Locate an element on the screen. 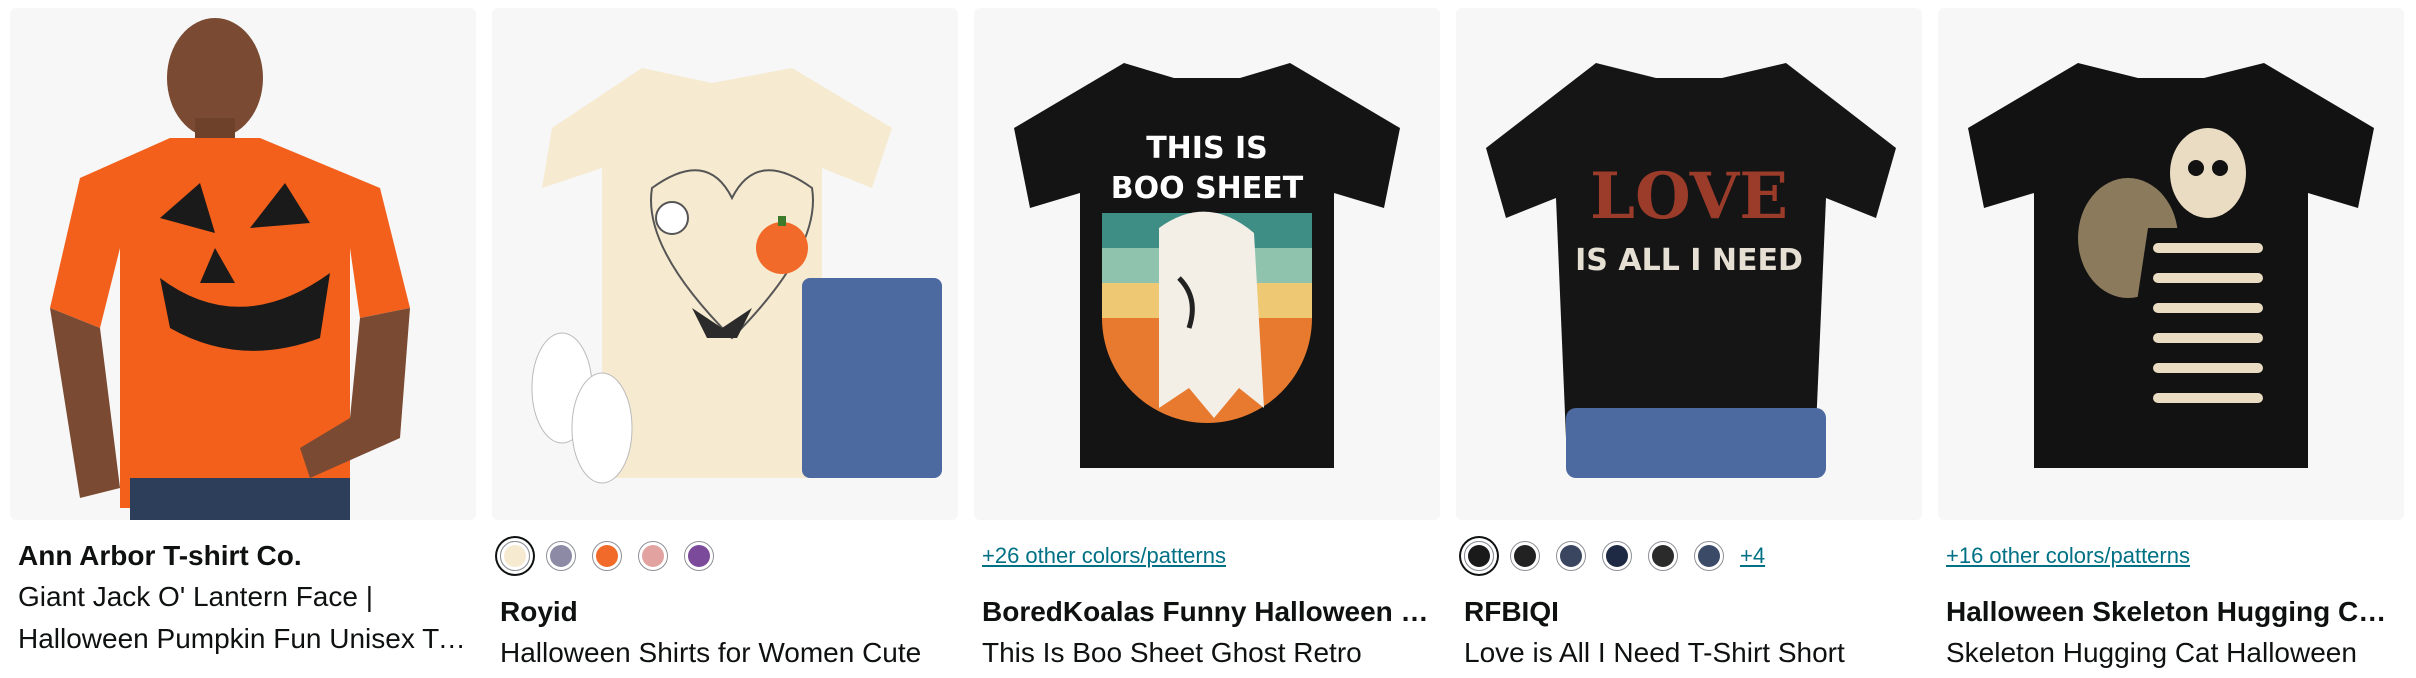  product-image: LOVE IS ALL I NEED is located at coordinates (1689, 264).